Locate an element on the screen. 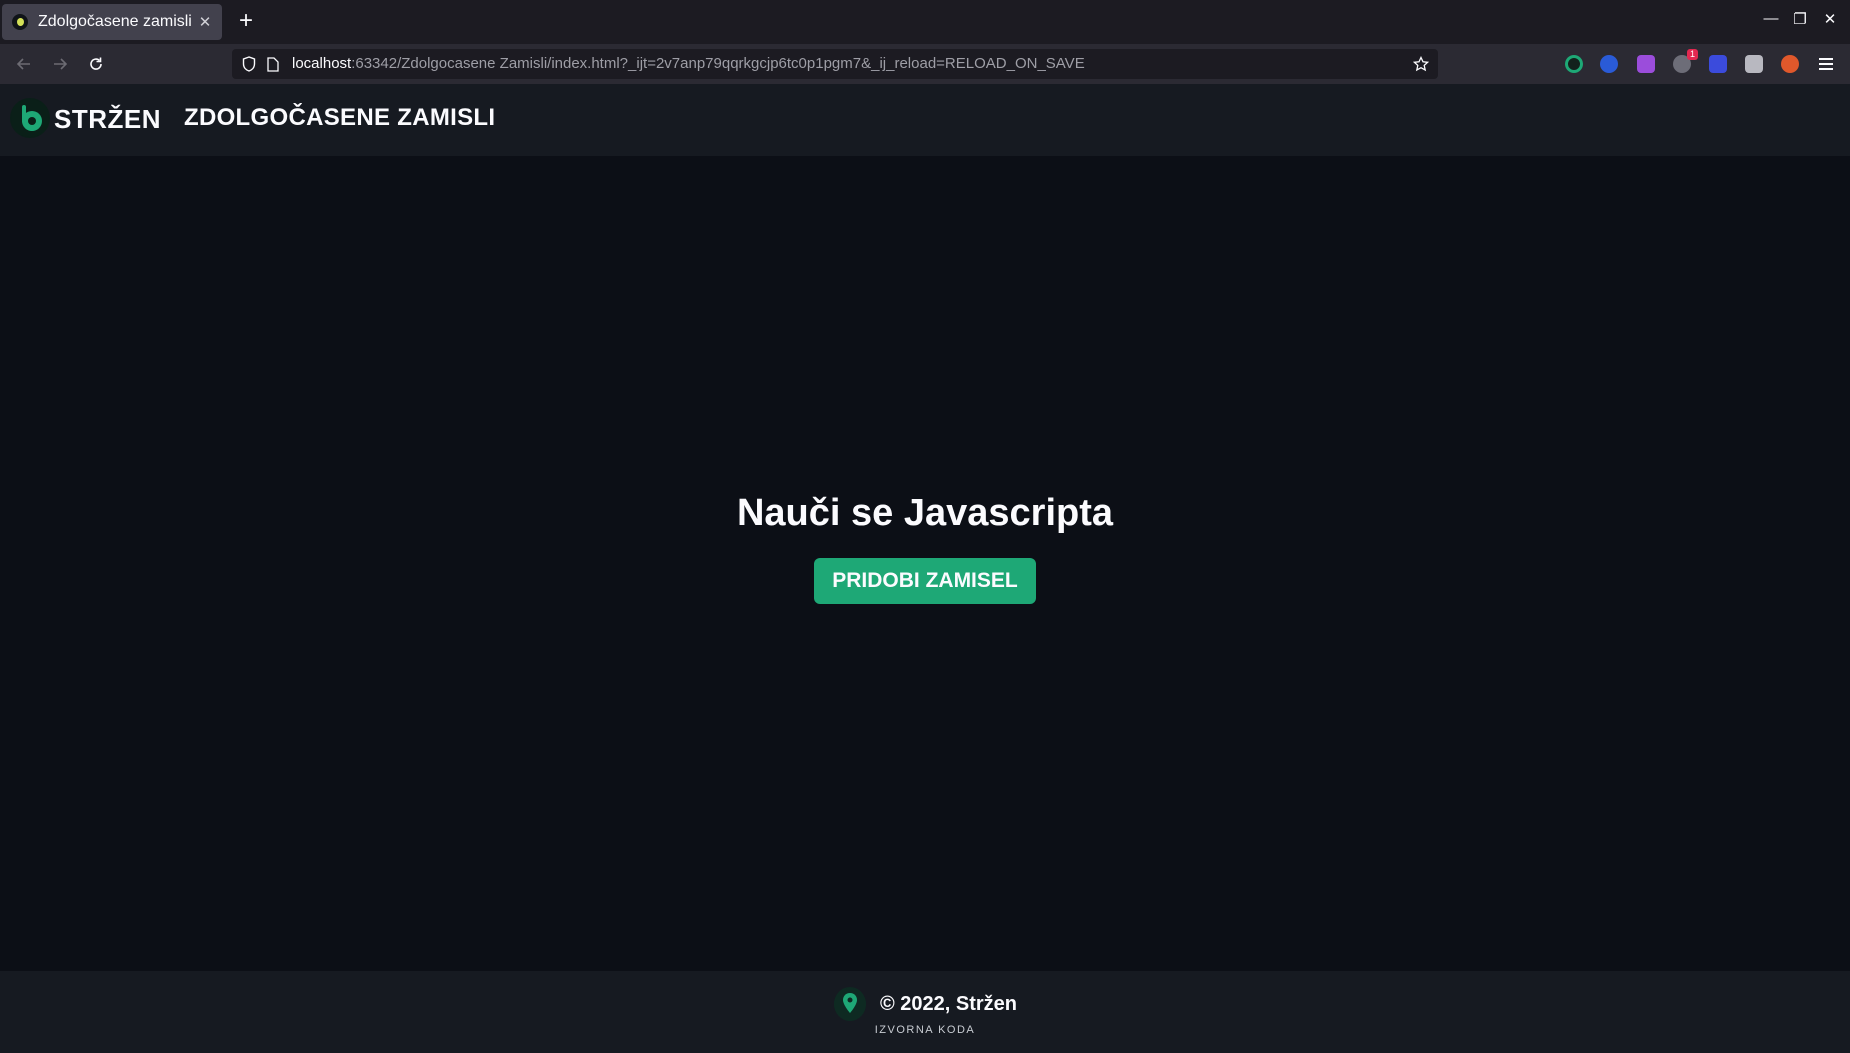 The image size is (1850, 1053). close-tab-icon: ✕ is located at coordinates (205, 22).